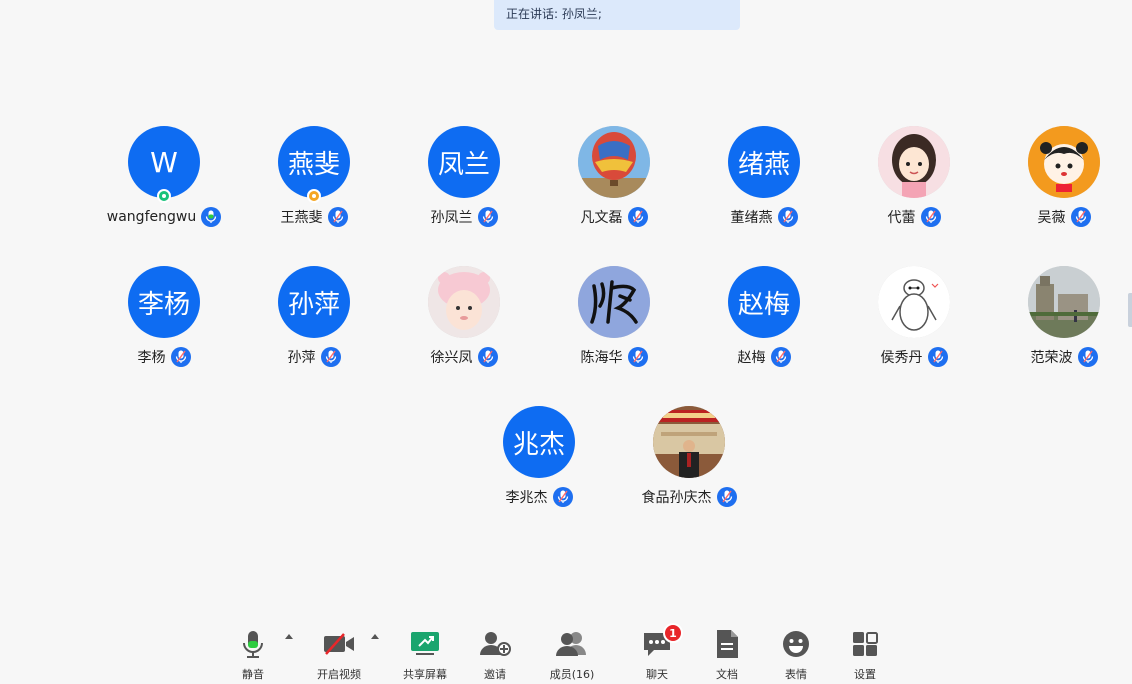  What do you see at coordinates (314, 217) in the screenshot?
I see `participant-name-row: 王燕斐` at bounding box center [314, 217].